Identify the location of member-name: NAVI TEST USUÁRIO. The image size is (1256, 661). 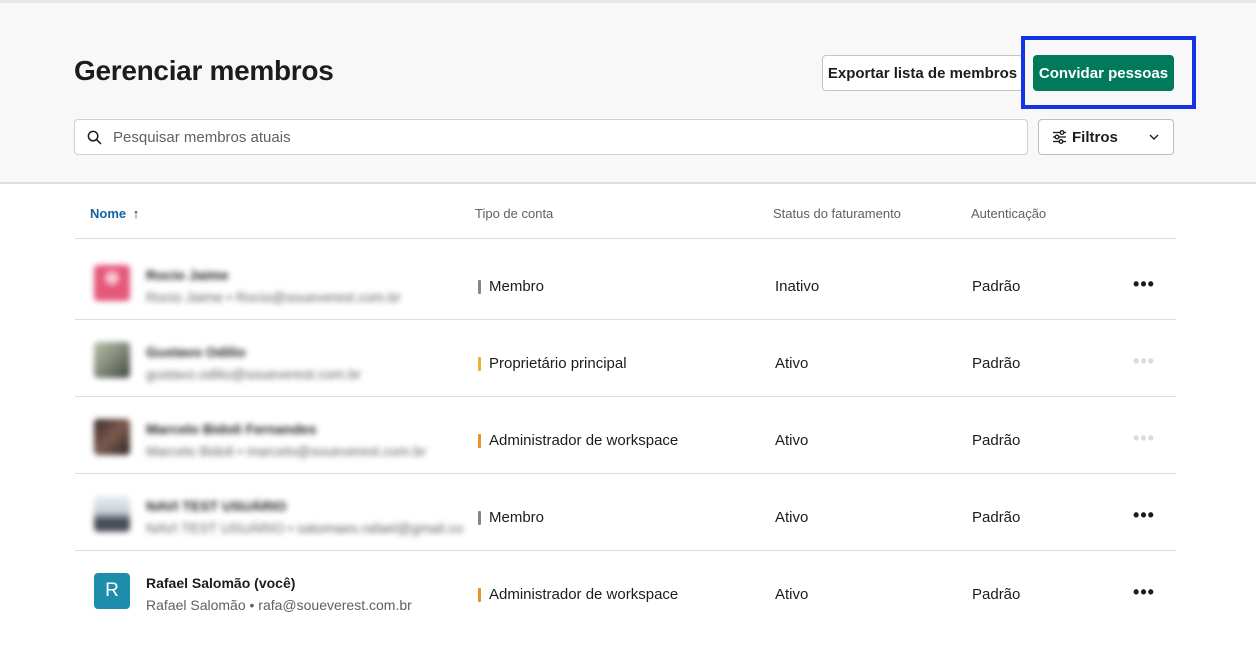
(216, 506).